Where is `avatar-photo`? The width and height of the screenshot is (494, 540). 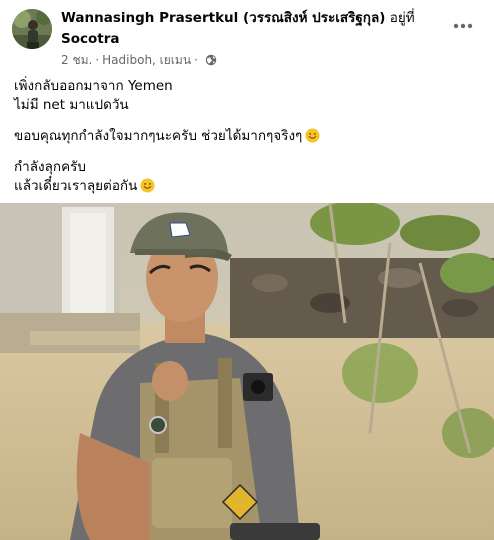
avatar-photo is located at coordinates (32, 29).